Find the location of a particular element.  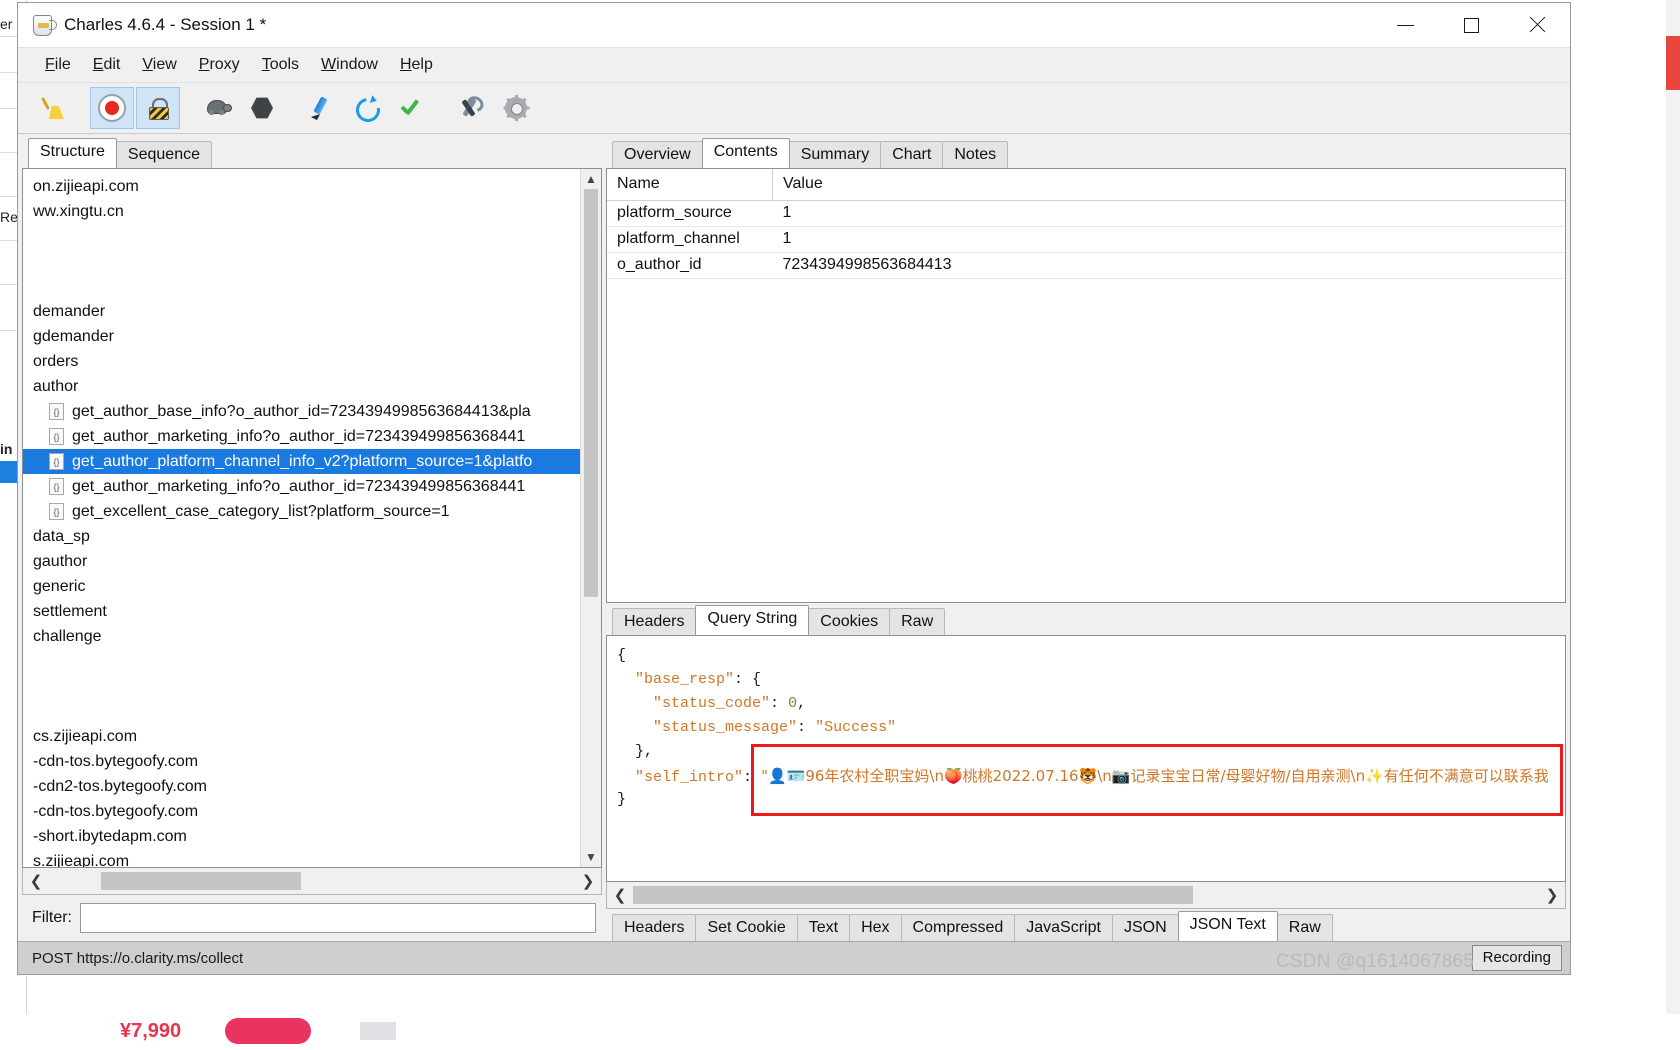

tab-req-headers: Headers is located at coordinates (654, 622).